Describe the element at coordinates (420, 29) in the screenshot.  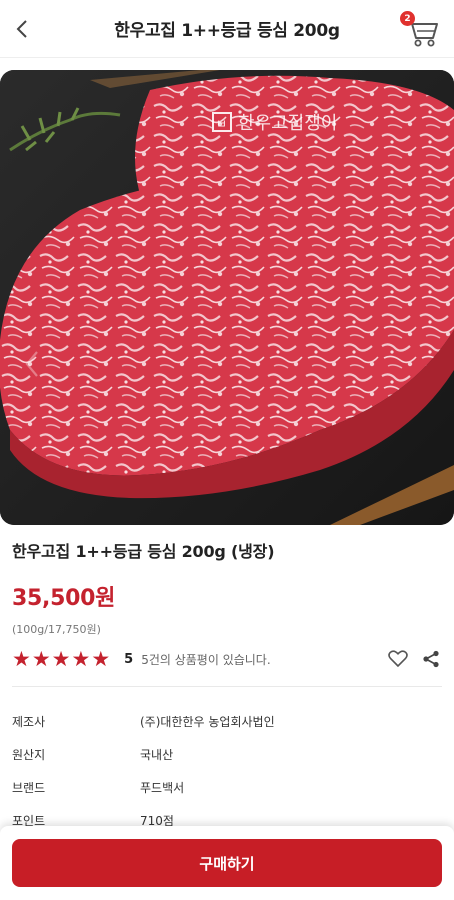
I see `cart-button: 2` at that location.